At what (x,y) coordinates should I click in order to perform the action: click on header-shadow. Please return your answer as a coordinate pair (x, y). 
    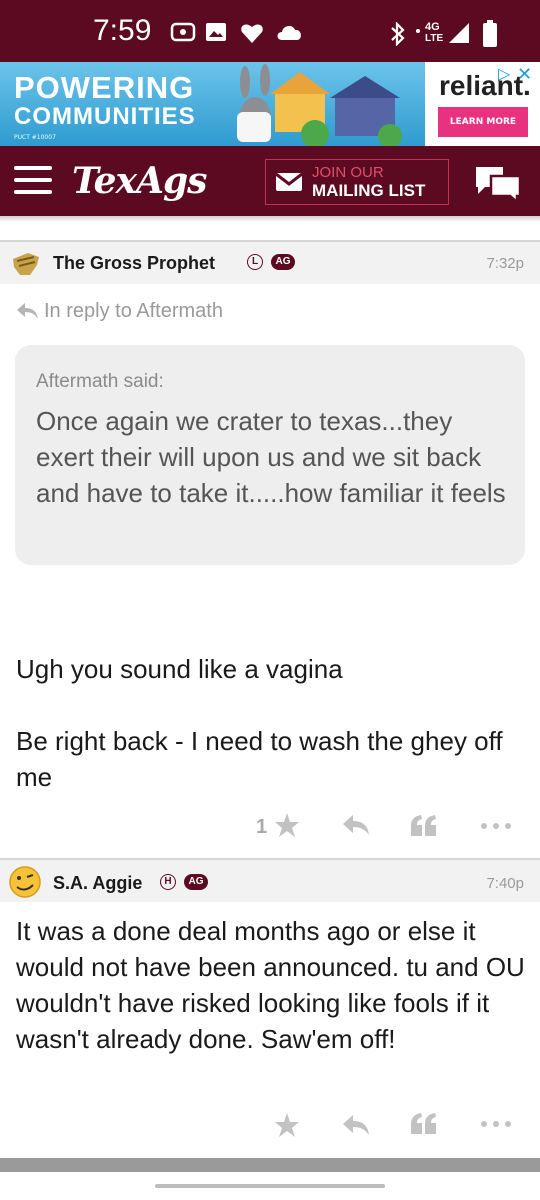
    Looking at the image, I should click on (270, 219).